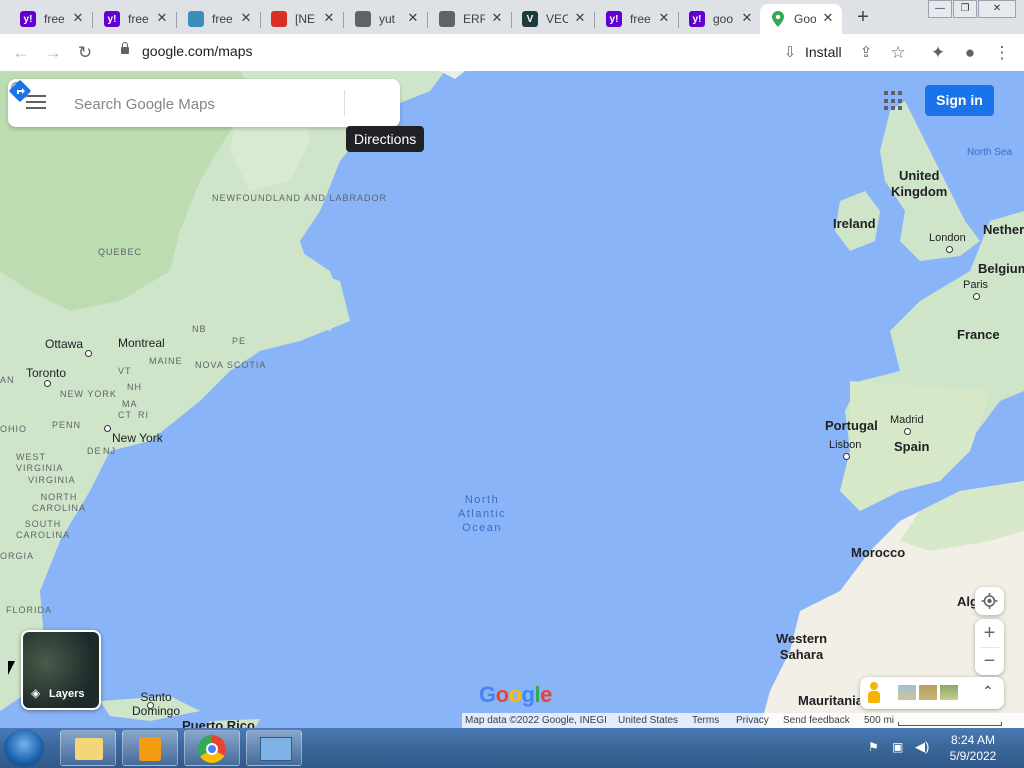  What do you see at coordinates (1002, 53) in the screenshot?
I see `menu-kebab-icon: ⋮` at bounding box center [1002, 53].